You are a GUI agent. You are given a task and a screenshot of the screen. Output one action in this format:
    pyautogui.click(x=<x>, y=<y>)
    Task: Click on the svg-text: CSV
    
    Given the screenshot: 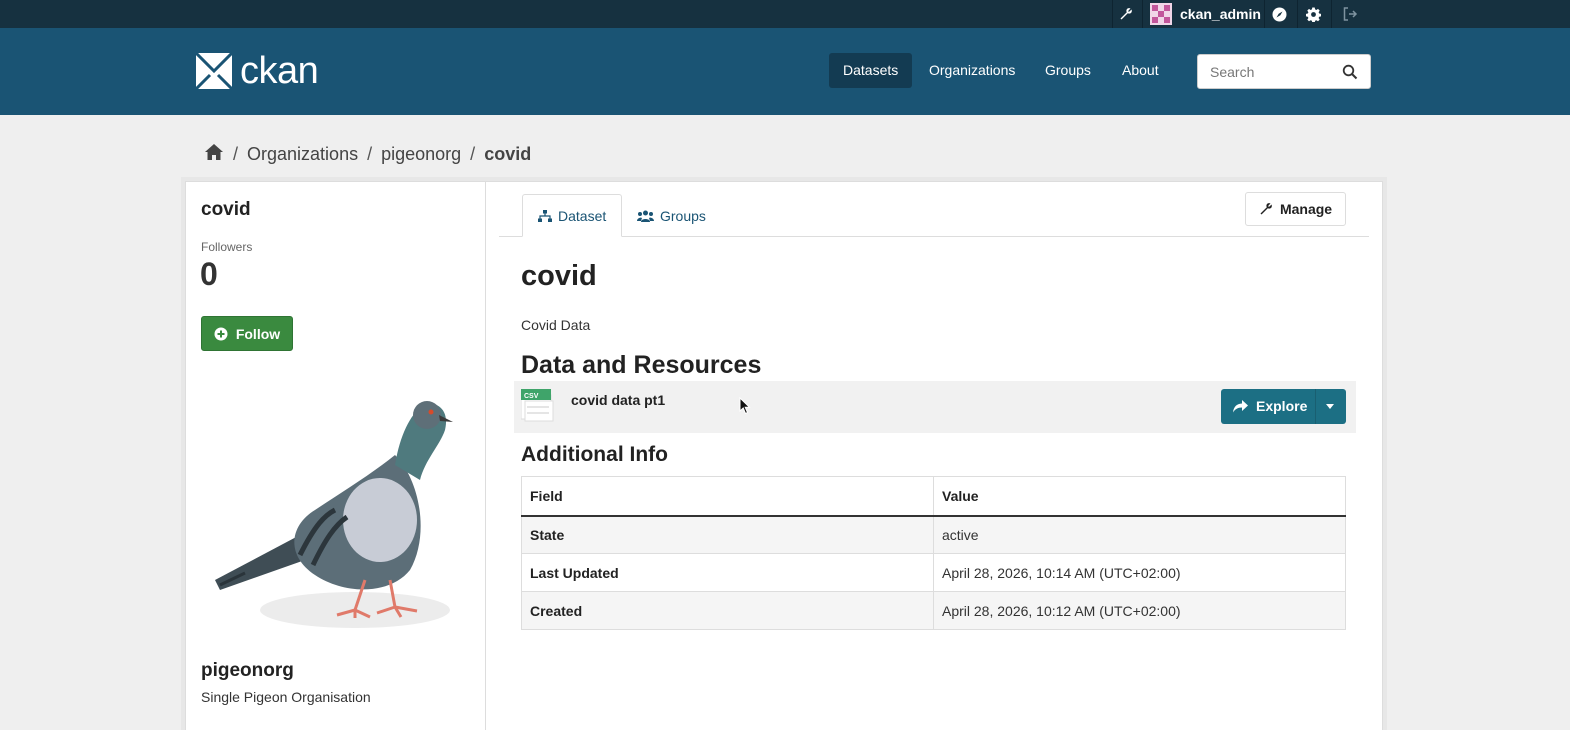 What is the action you would take?
    pyautogui.click(x=531, y=396)
    